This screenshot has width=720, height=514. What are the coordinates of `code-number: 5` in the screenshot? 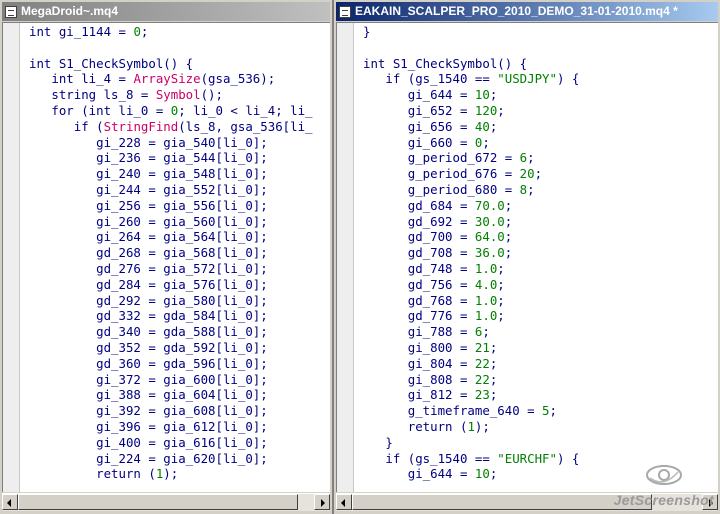 It's located at (546, 411).